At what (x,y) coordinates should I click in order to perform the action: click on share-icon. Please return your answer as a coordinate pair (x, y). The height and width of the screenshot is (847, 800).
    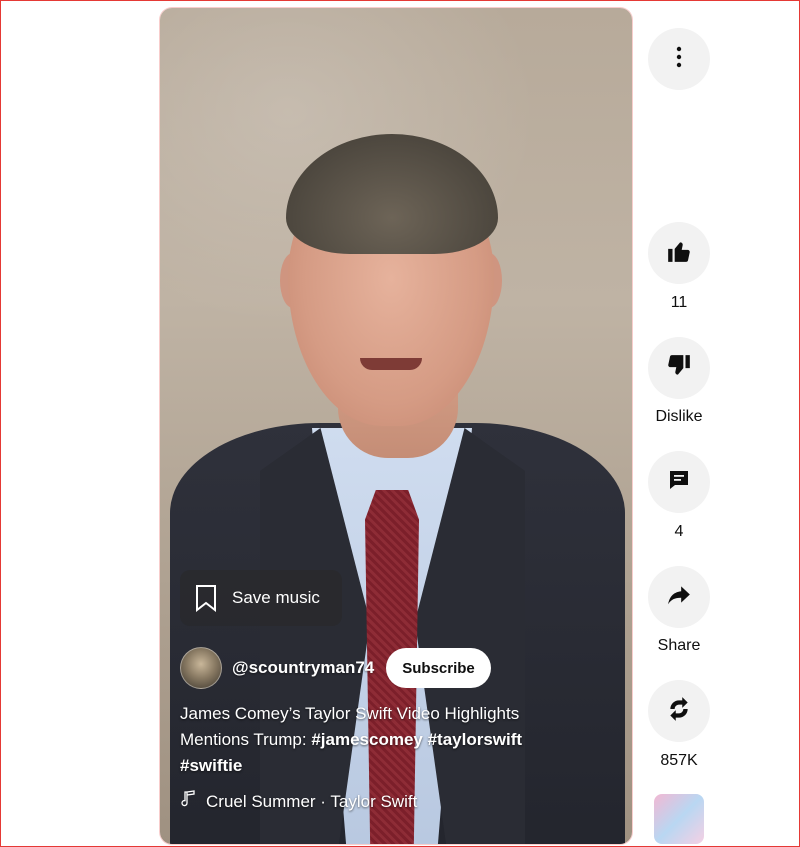
    Looking at the image, I should click on (679, 597).